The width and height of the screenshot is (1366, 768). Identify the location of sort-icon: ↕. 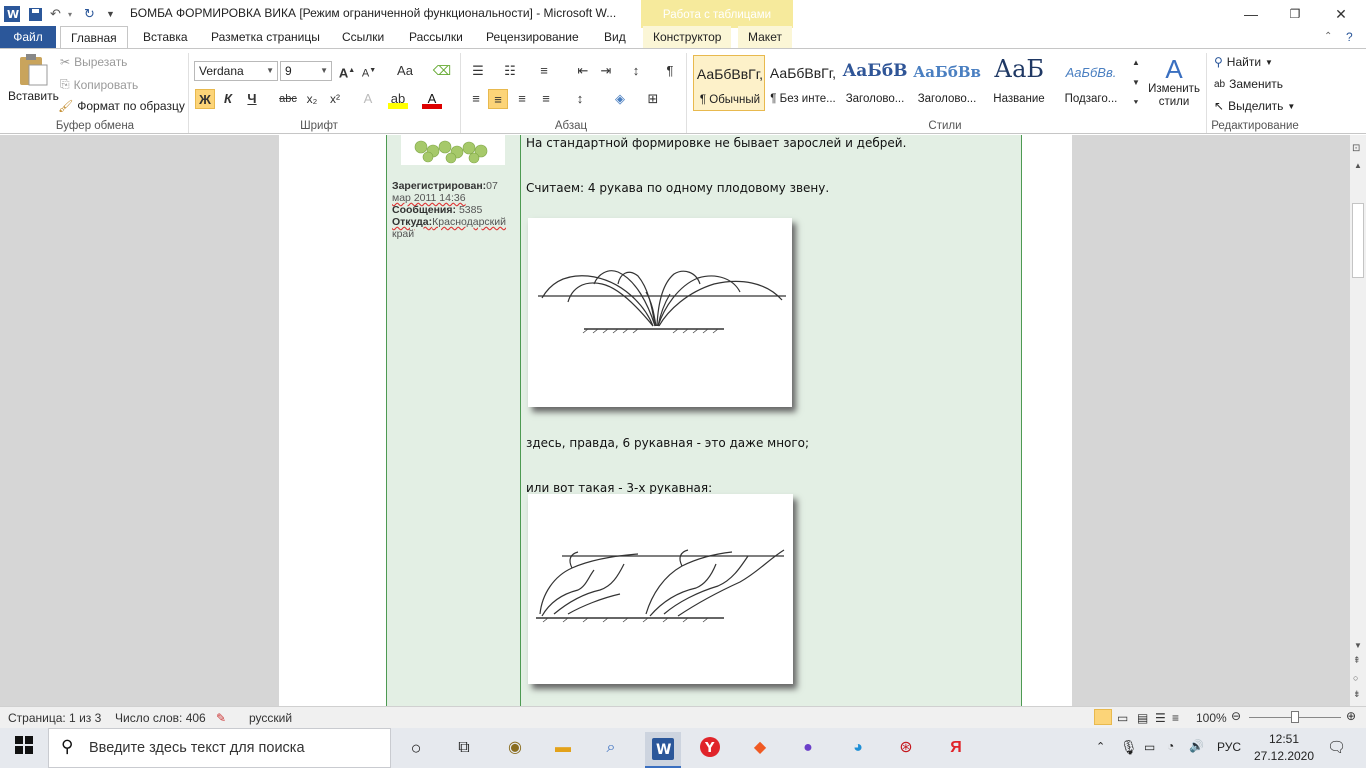
(636, 71).